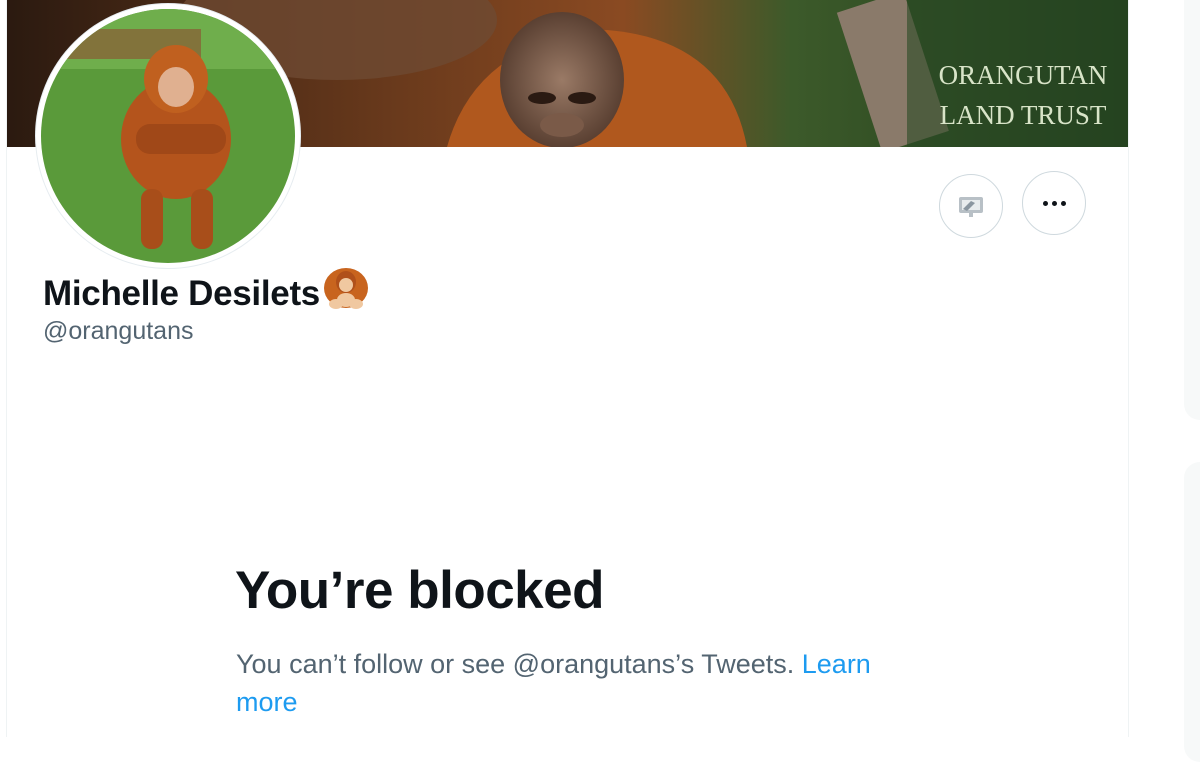 The image size is (1200, 762). What do you see at coordinates (1023, 115) in the screenshot?
I see `banner-watermark-line2: LAND TRUST` at bounding box center [1023, 115].